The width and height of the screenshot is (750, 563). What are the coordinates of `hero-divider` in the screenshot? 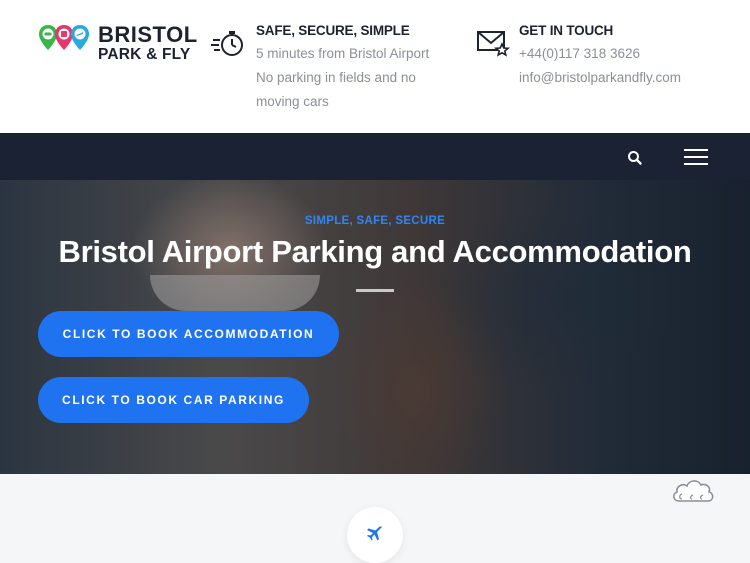 It's located at (375, 290).